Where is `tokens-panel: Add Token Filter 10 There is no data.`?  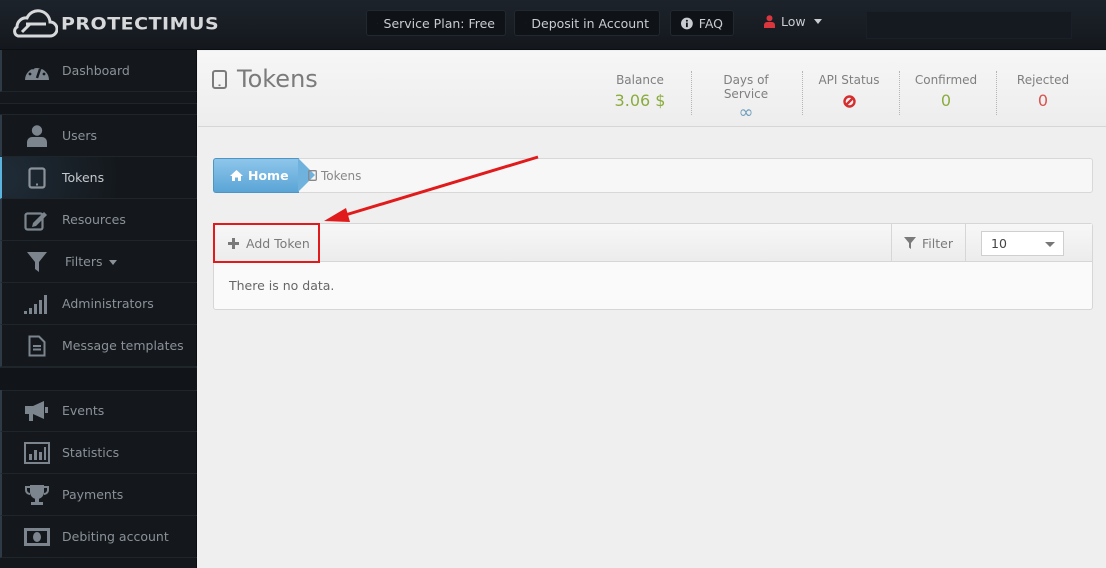 tokens-panel: Add Token Filter 10 There is no data. is located at coordinates (653, 266).